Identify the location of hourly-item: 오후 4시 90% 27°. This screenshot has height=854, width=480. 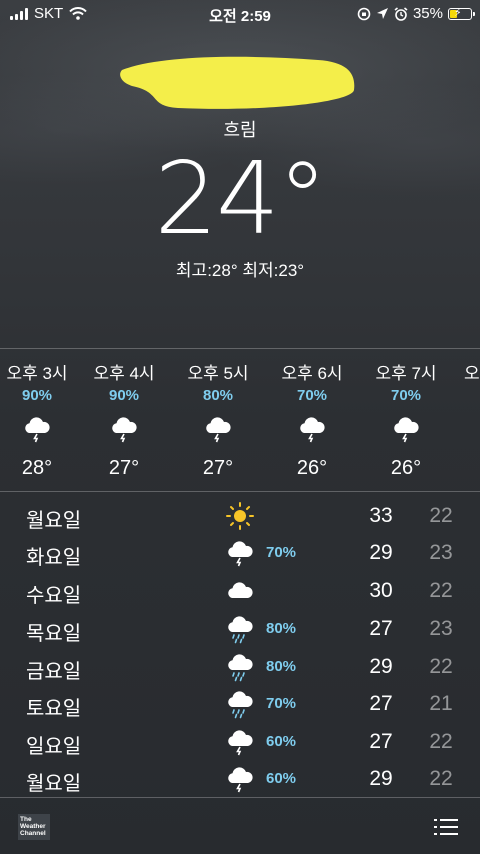
(124, 419).